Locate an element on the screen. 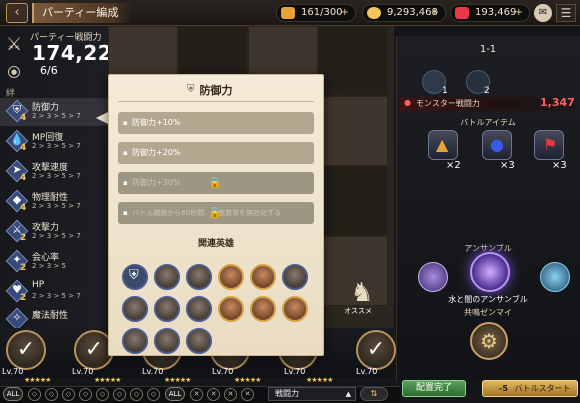 The image size is (580, 403). ready-button: 配置完了 is located at coordinates (434, 388).